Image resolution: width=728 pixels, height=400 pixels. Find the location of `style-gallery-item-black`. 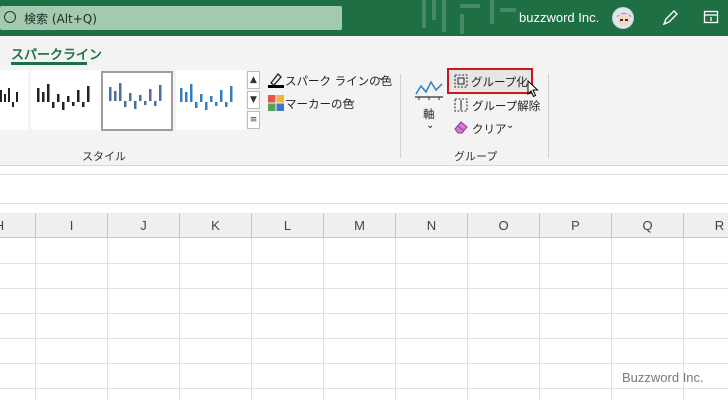

style-gallery-item-black is located at coordinates (14, 100).